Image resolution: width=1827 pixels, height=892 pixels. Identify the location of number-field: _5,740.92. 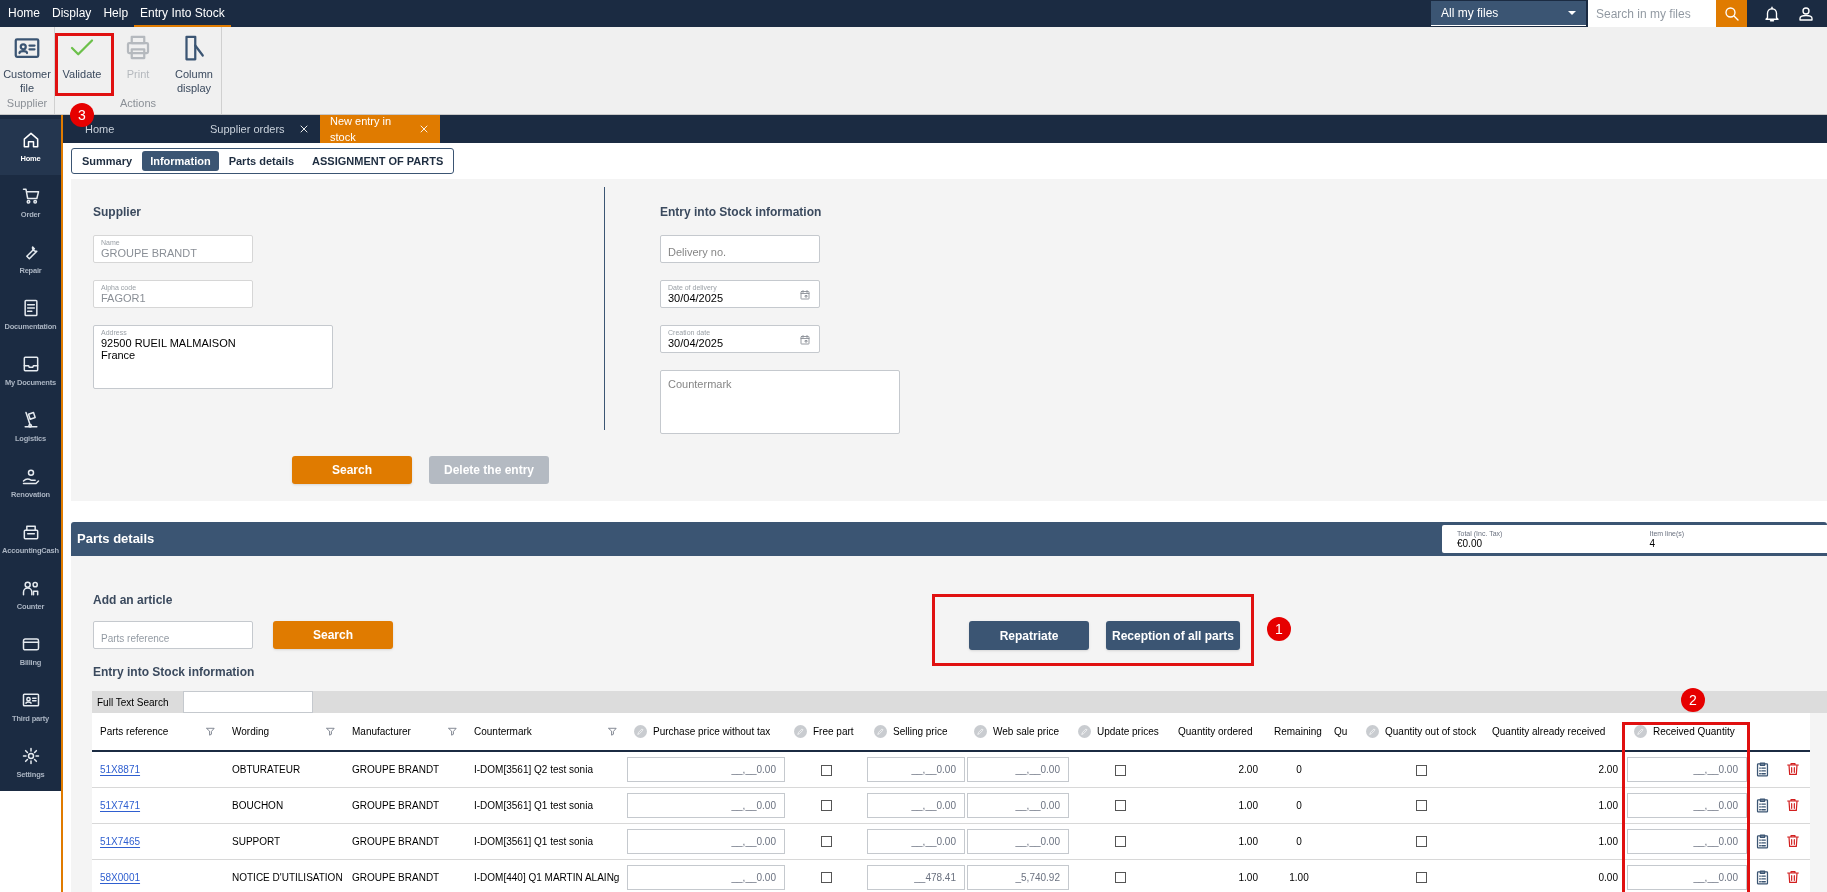
(1018, 877).